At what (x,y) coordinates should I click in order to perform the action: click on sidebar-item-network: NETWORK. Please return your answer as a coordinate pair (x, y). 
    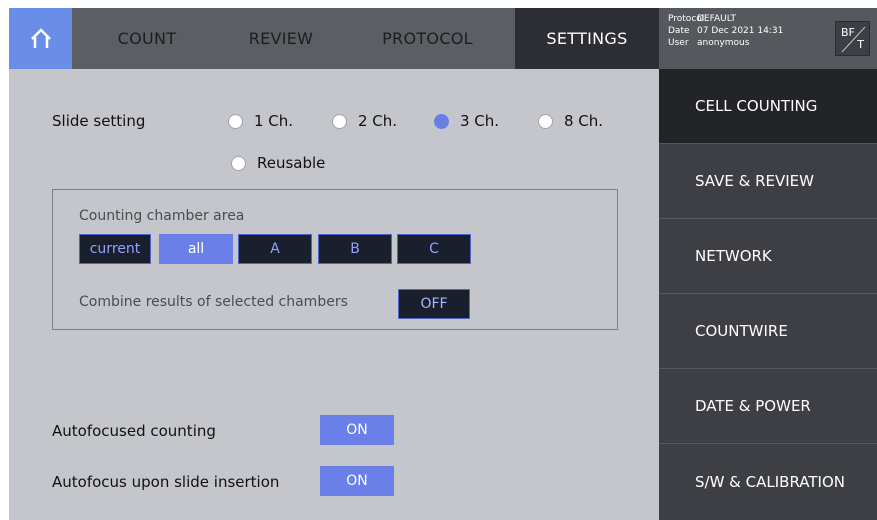
    Looking at the image, I should click on (768, 256).